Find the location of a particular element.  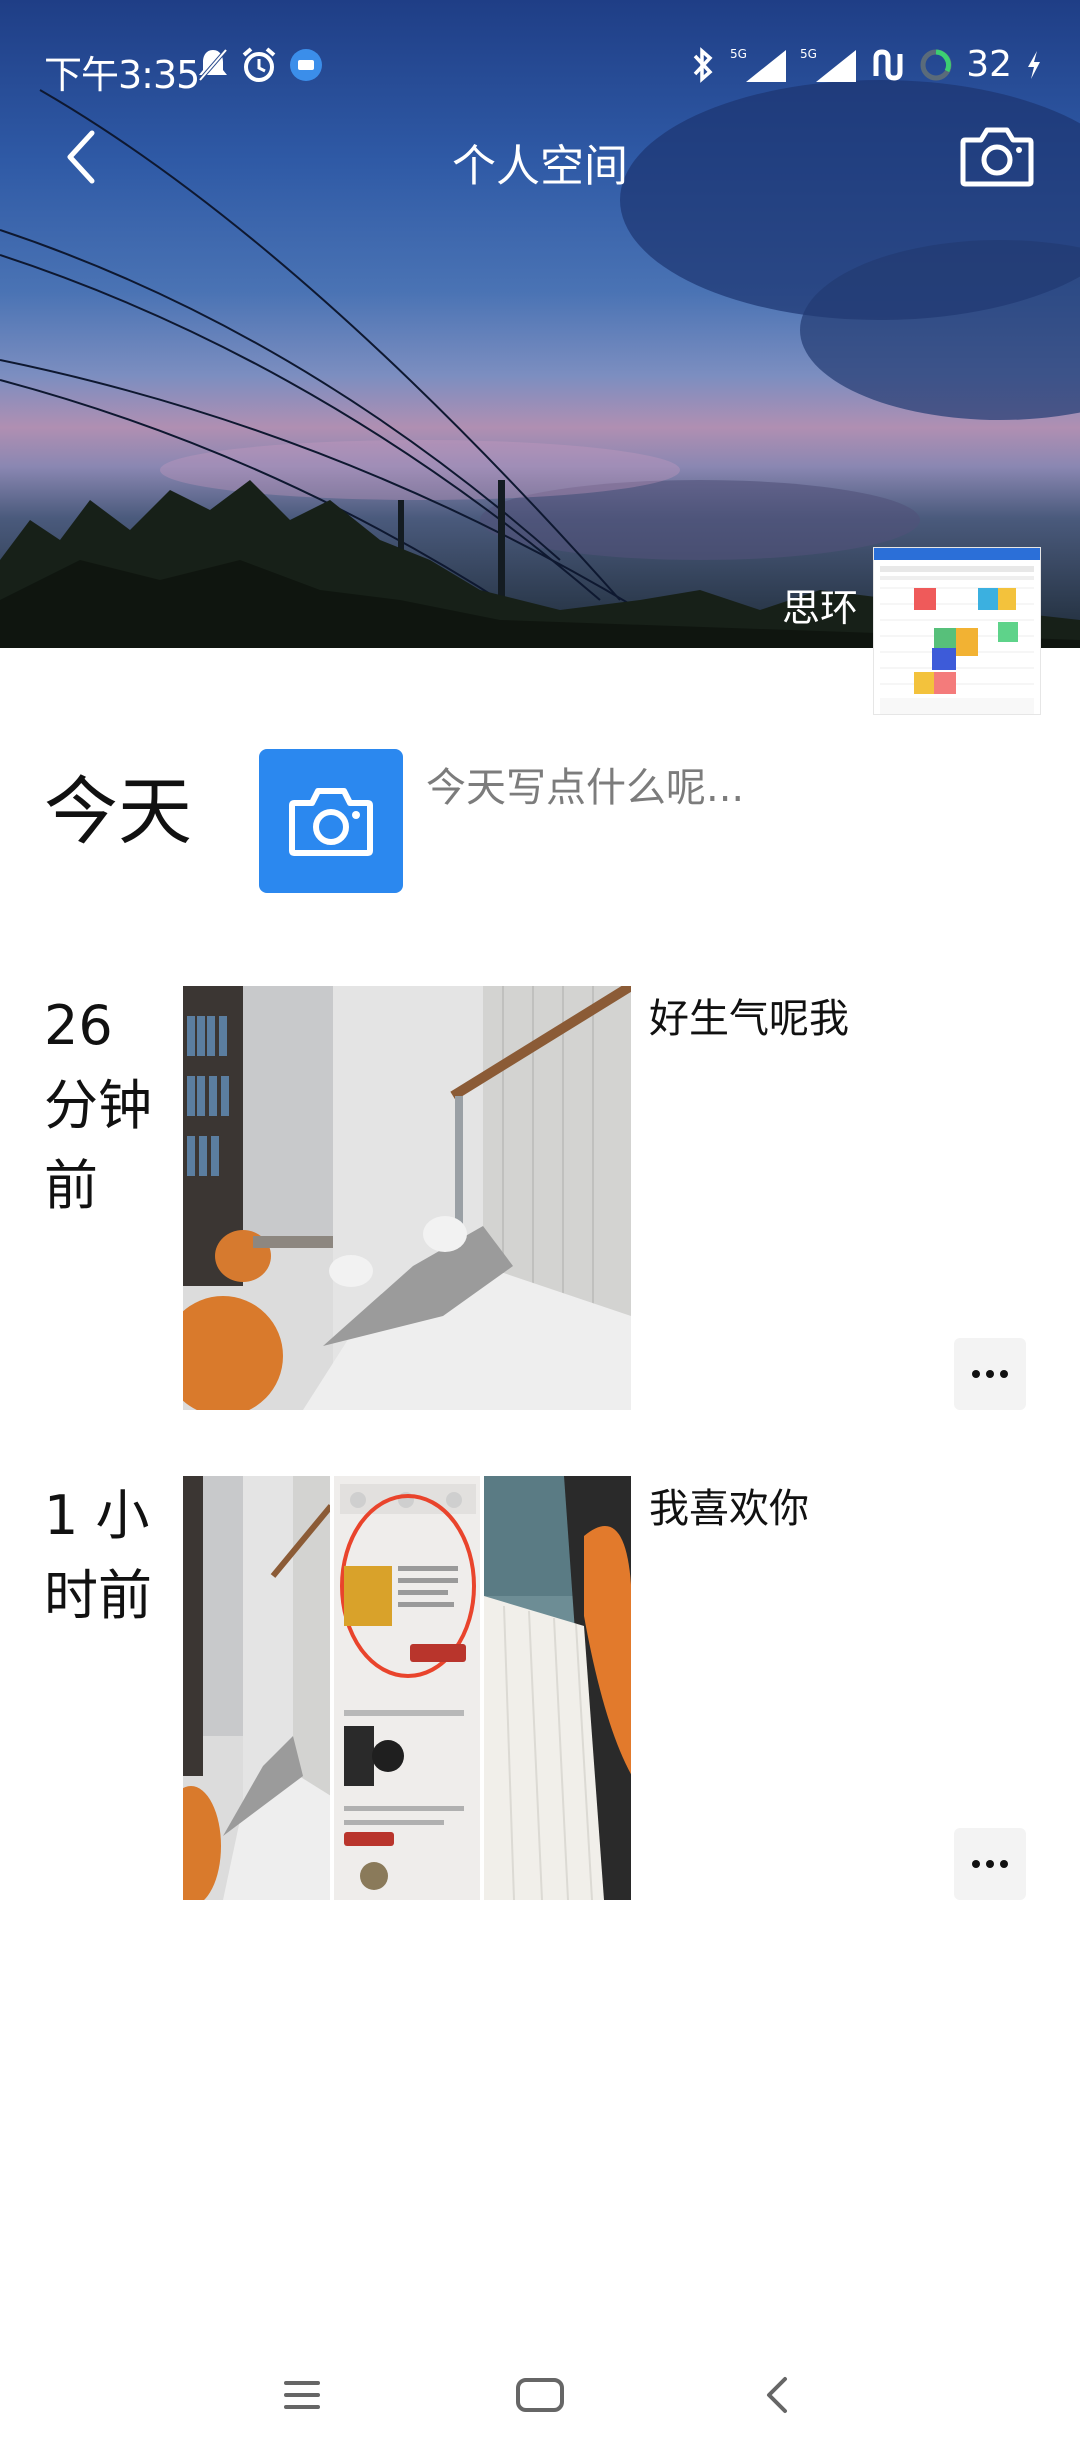

home-icon is located at coordinates (540, 2395).